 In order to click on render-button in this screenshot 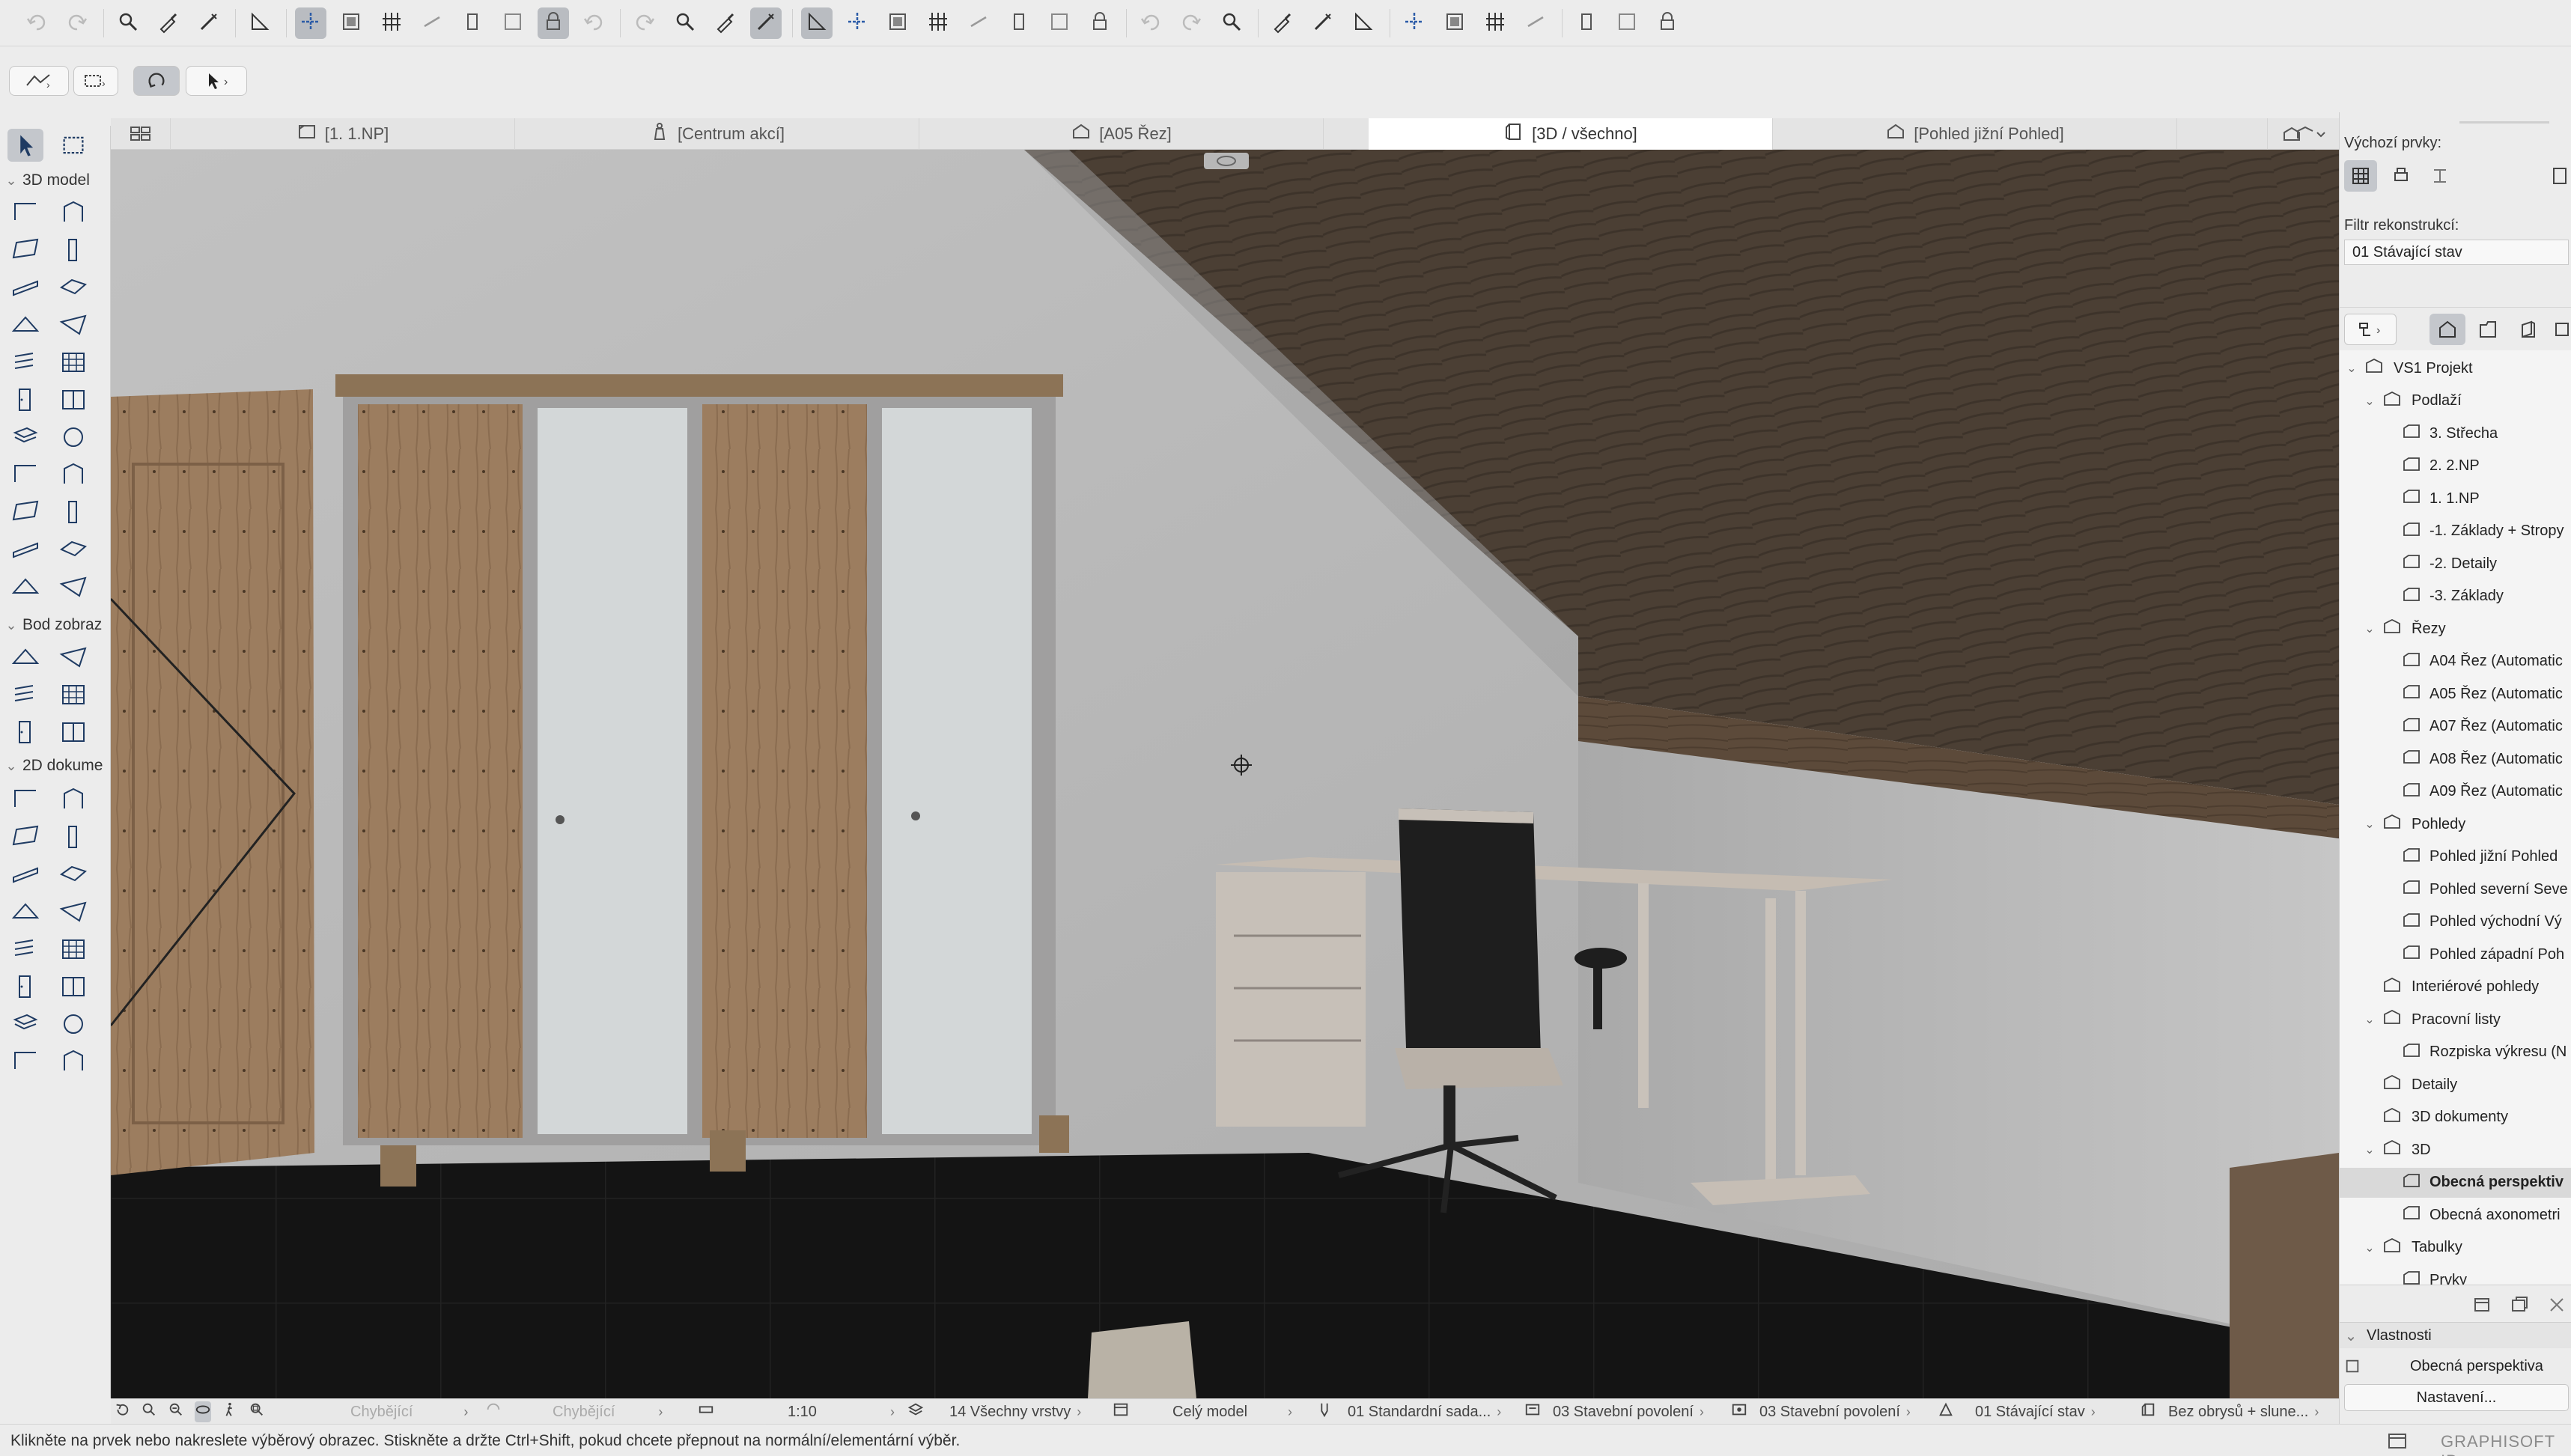, I will do `click(1059, 23)`.